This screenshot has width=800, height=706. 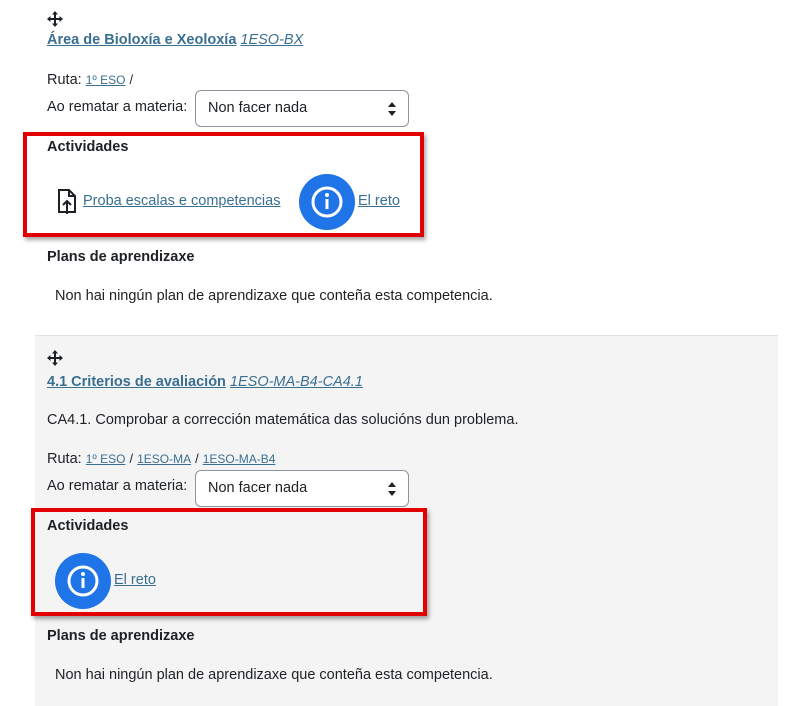 I want to click on competency-path: Ruta: 1º ESO/1ESO-MA/1ESO-MA-B4, so click(x=161, y=459).